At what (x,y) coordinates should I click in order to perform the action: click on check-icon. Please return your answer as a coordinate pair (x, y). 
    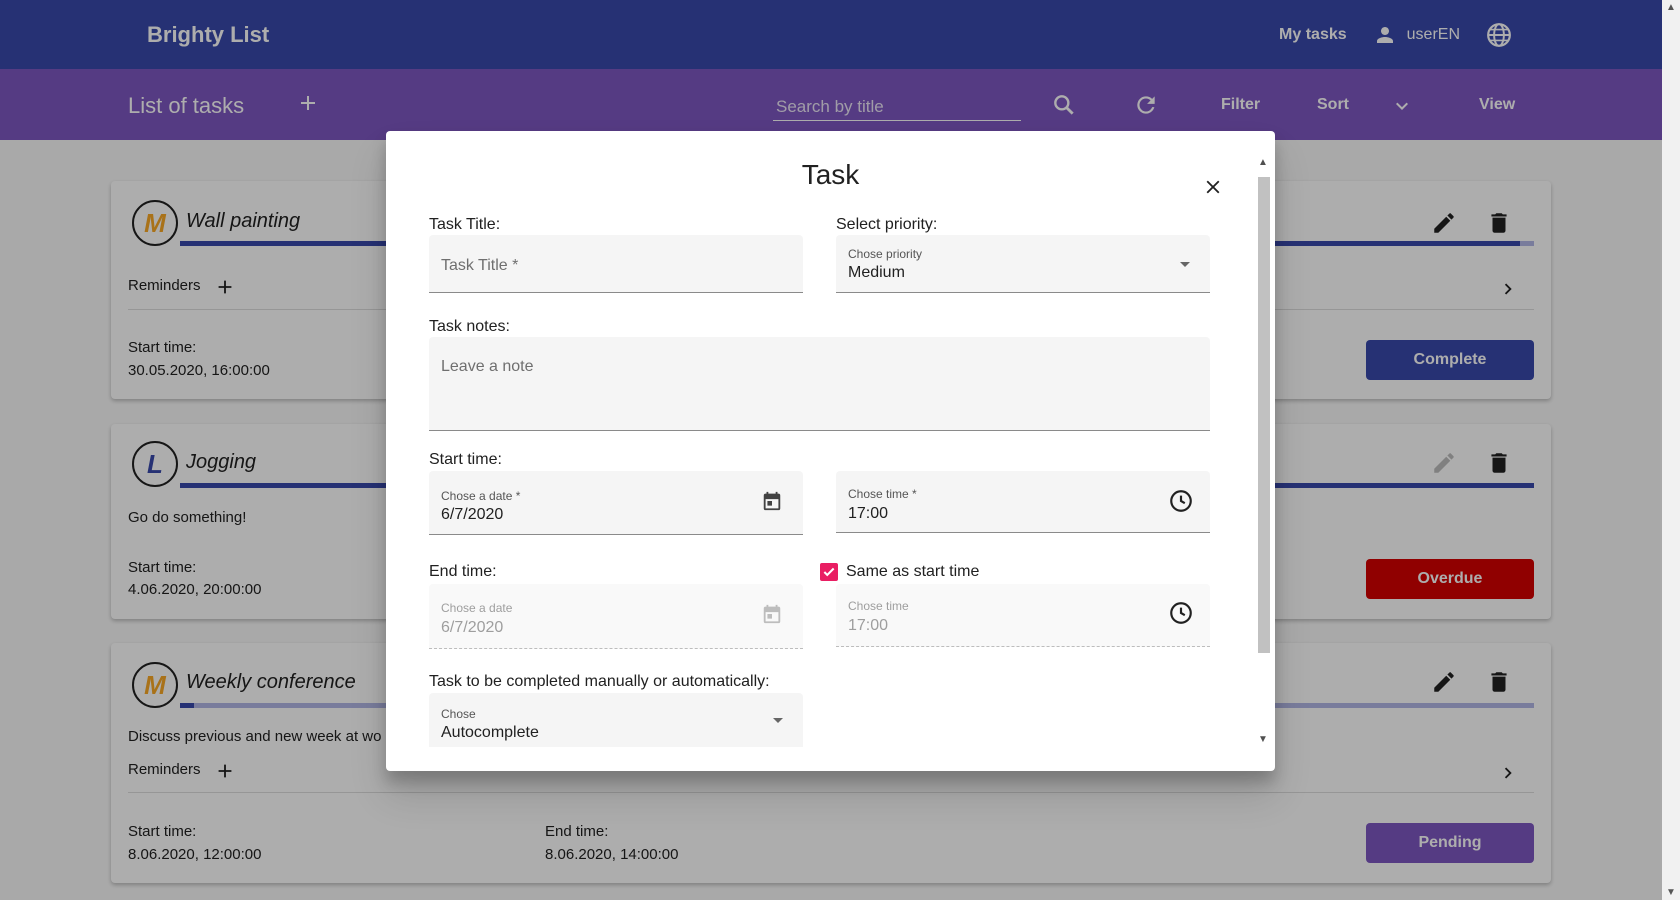
    Looking at the image, I should click on (829, 572).